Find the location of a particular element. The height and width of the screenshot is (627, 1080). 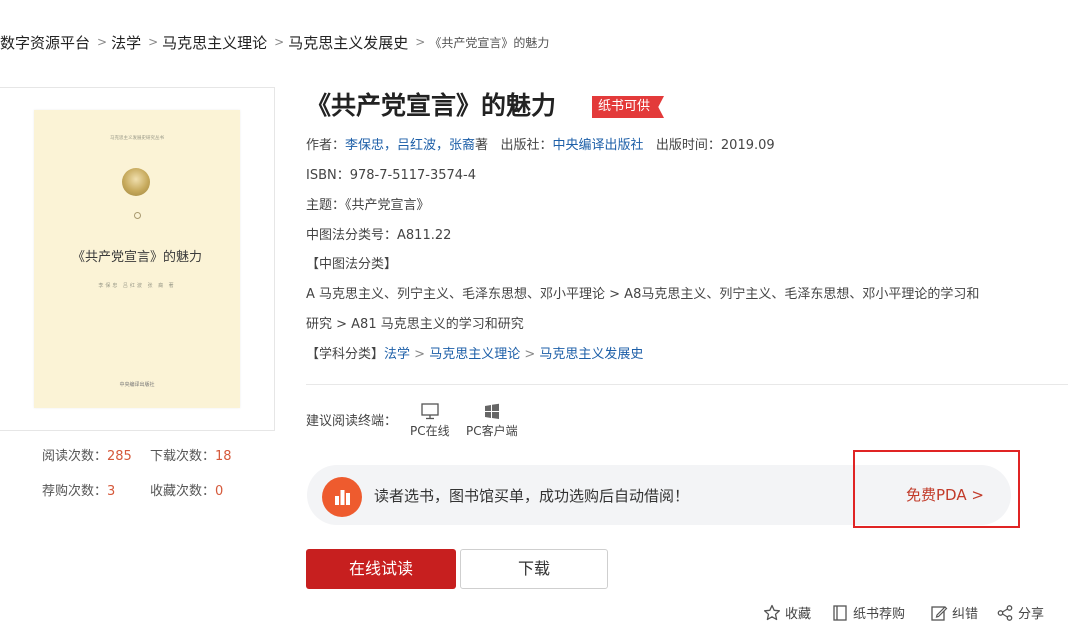

discipline-line: 【学科分类】法学 > 马克思主义理论 > 马克思主义发展史 is located at coordinates (475, 354).